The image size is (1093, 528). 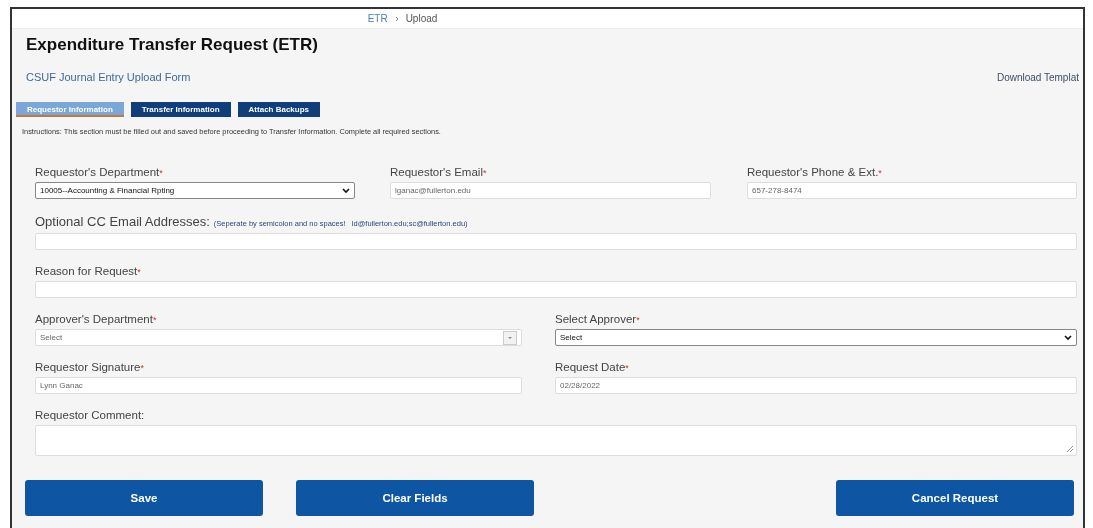 What do you see at coordinates (396, 18) in the screenshot?
I see `chevron-right-icon` at bounding box center [396, 18].